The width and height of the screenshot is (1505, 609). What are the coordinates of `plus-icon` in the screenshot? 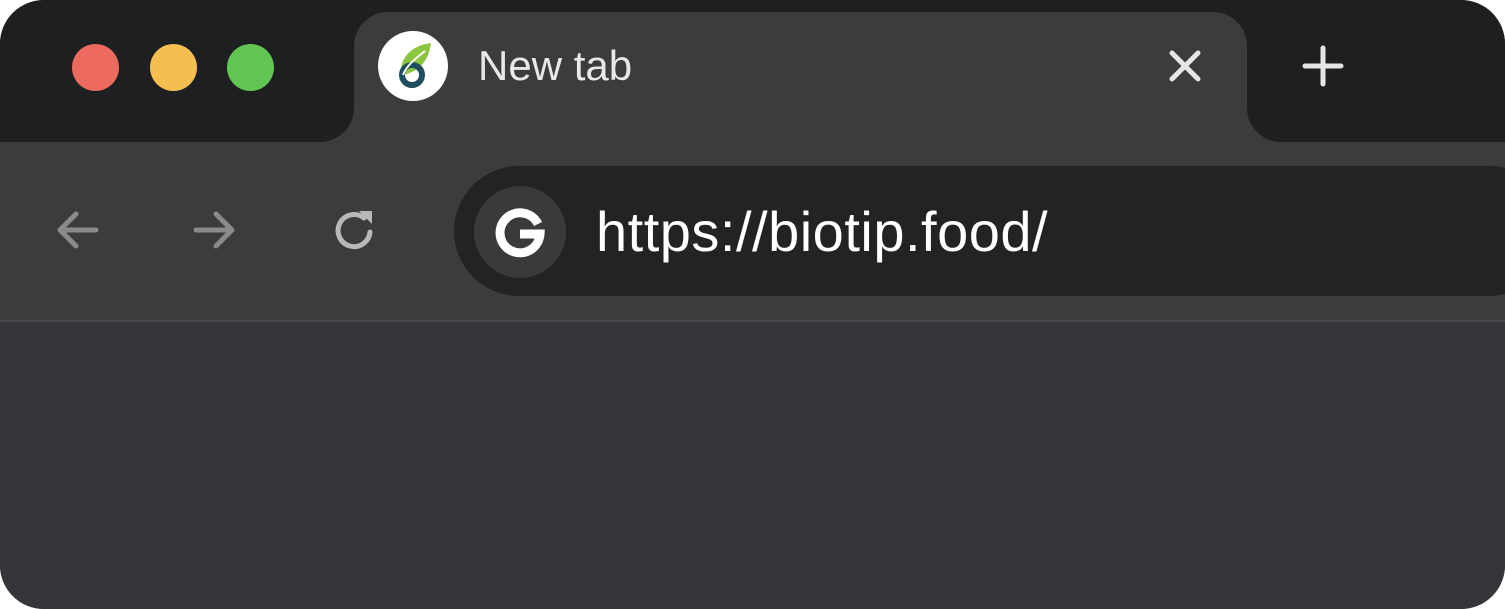 It's located at (1323, 66).